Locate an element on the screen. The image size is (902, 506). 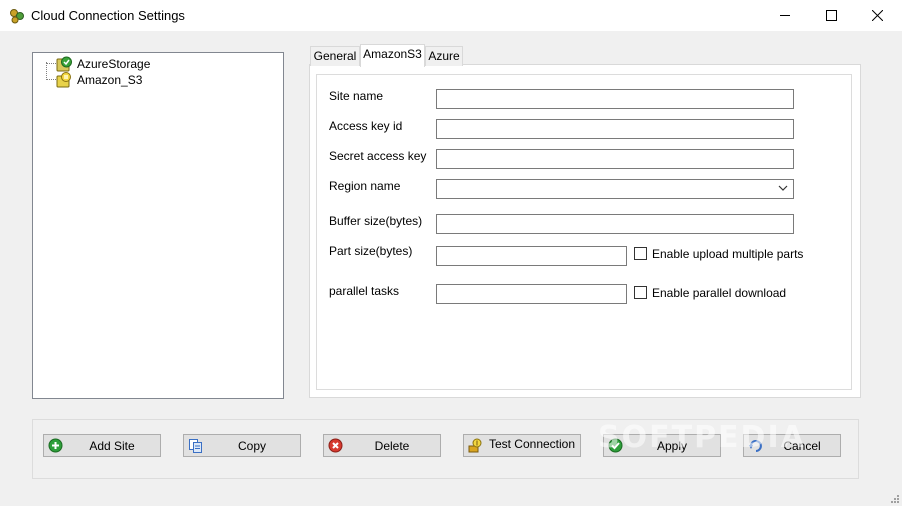
site-name-label: Site name is located at coordinates (356, 96).